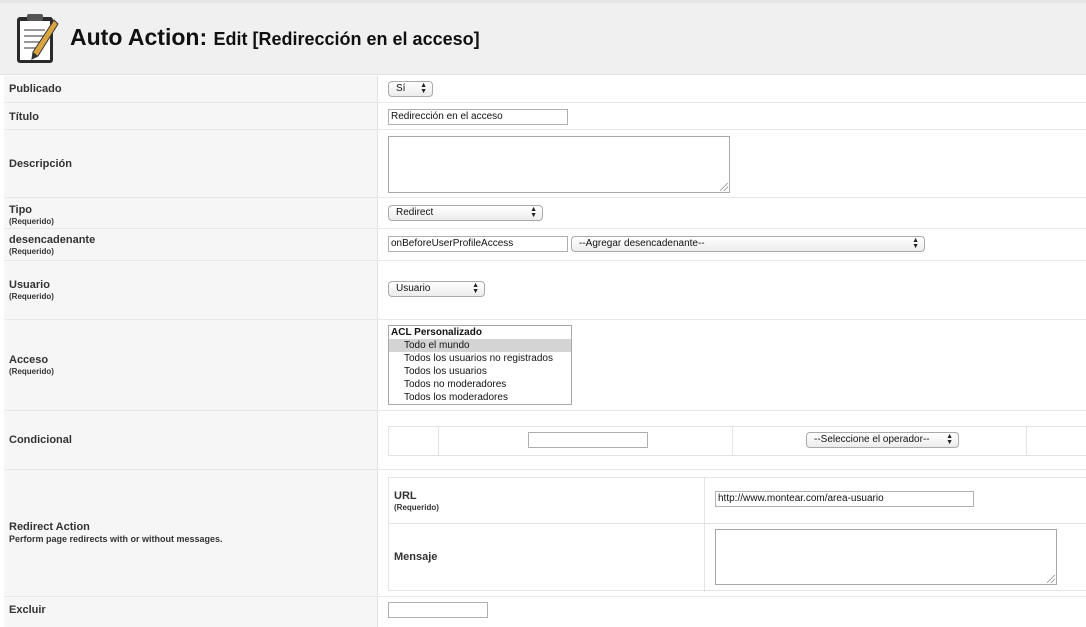  I want to click on usuario-select: Usuario ▲ ▼, so click(436, 289).